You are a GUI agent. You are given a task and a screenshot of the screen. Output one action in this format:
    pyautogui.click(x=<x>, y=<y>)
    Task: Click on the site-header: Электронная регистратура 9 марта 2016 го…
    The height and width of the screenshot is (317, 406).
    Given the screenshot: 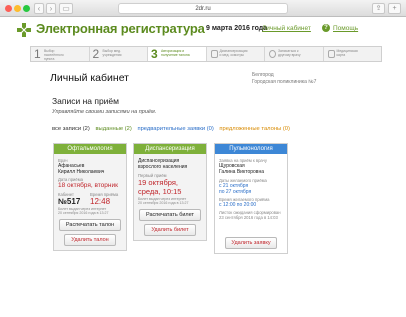 What is the action you would take?
    pyautogui.click(x=203, y=30)
    